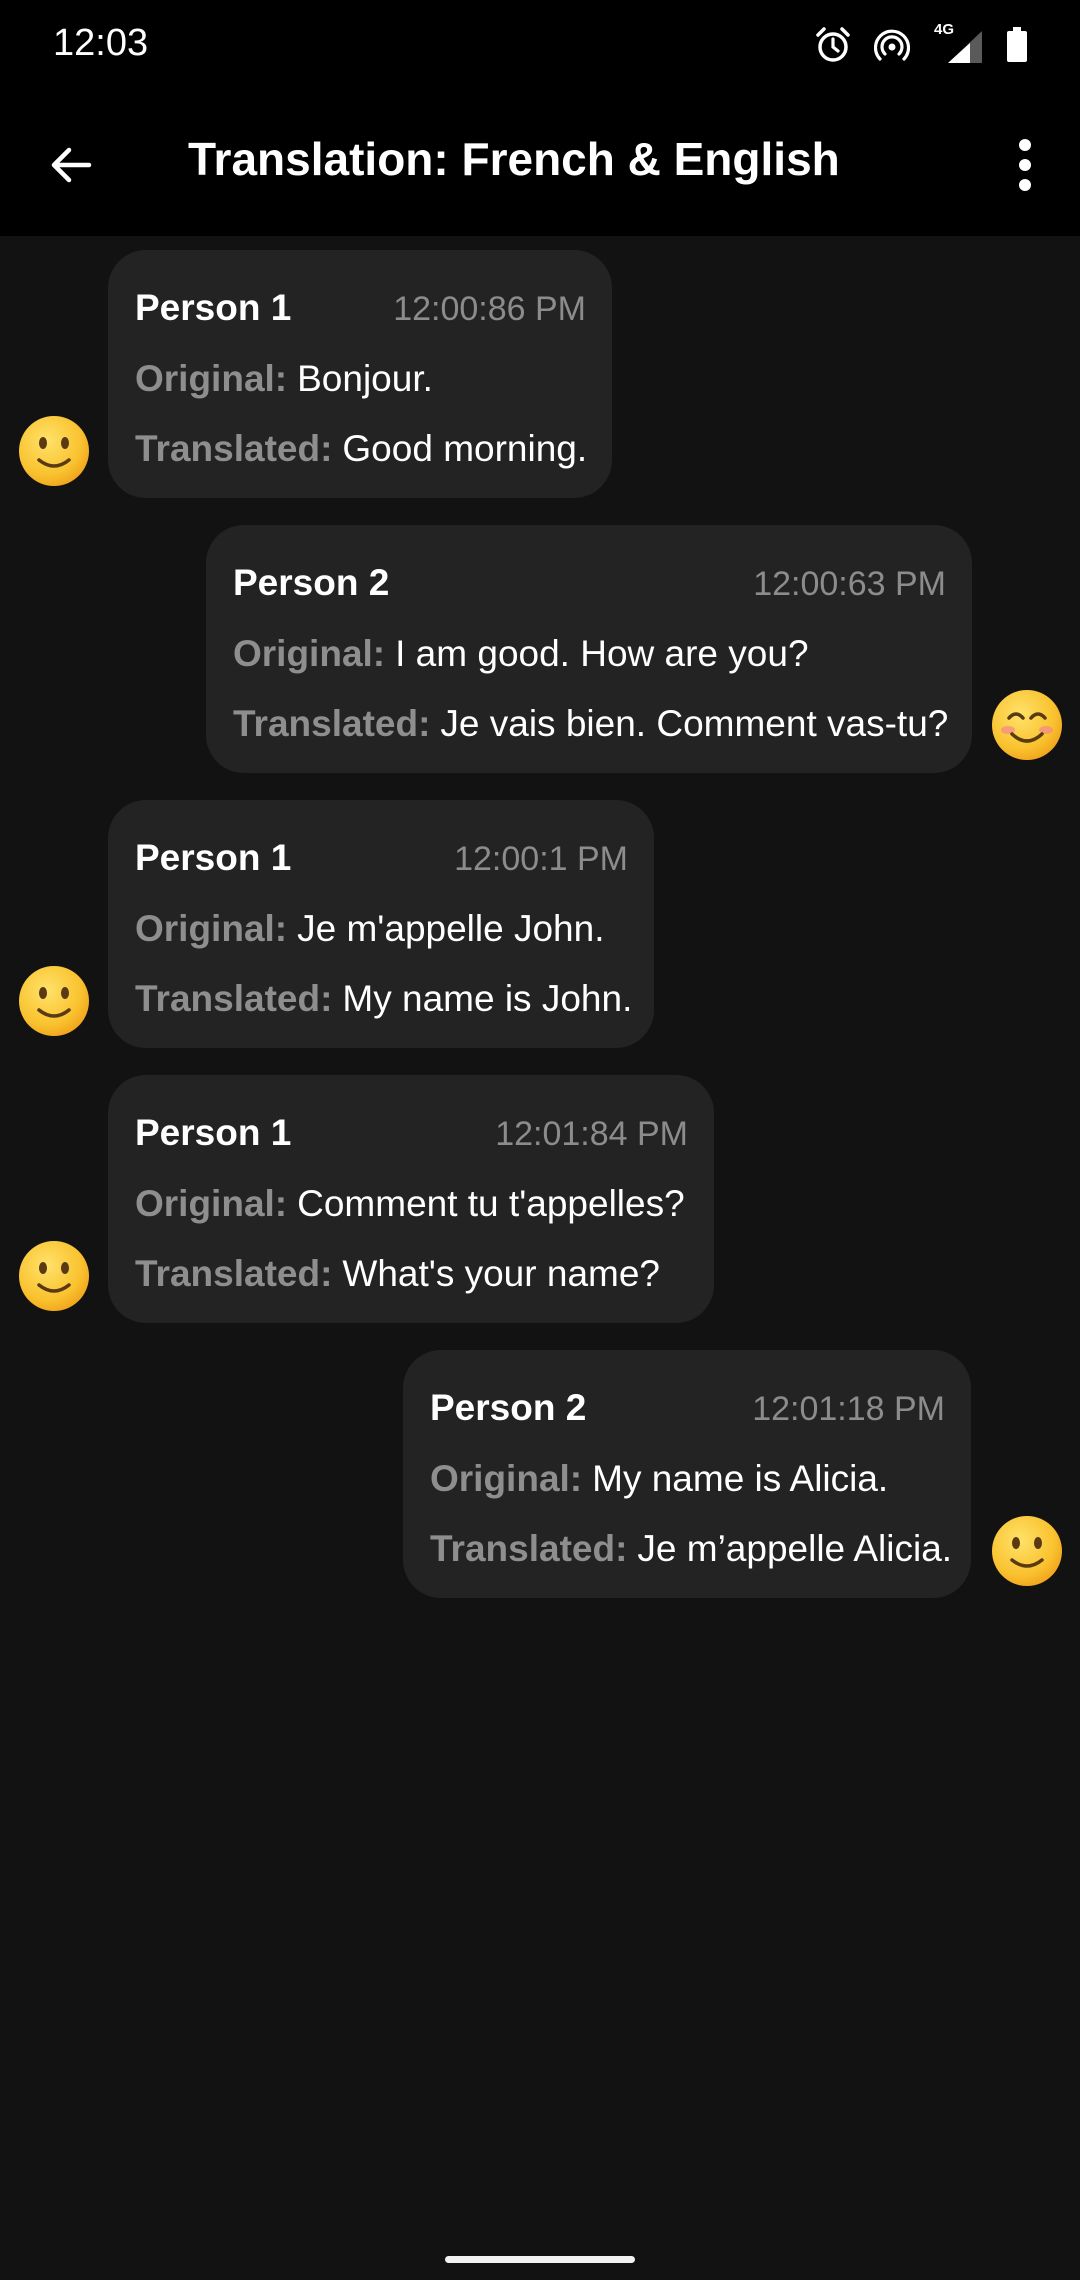  Describe the element at coordinates (540, 2259) in the screenshot. I see `home-indicator` at that location.